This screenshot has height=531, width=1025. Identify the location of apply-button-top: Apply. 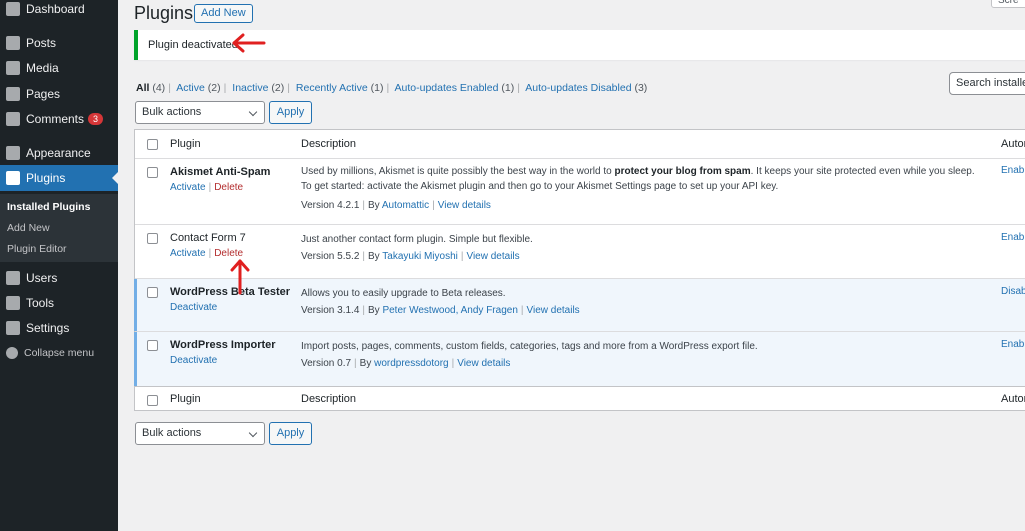
(290, 112).